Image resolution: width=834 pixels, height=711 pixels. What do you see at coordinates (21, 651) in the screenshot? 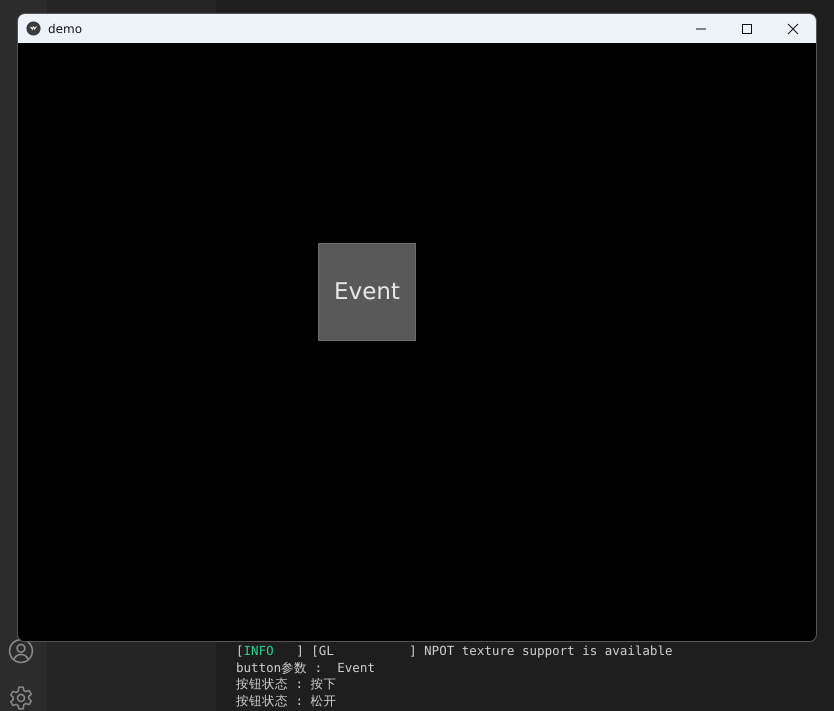
I see `account-icon` at bounding box center [21, 651].